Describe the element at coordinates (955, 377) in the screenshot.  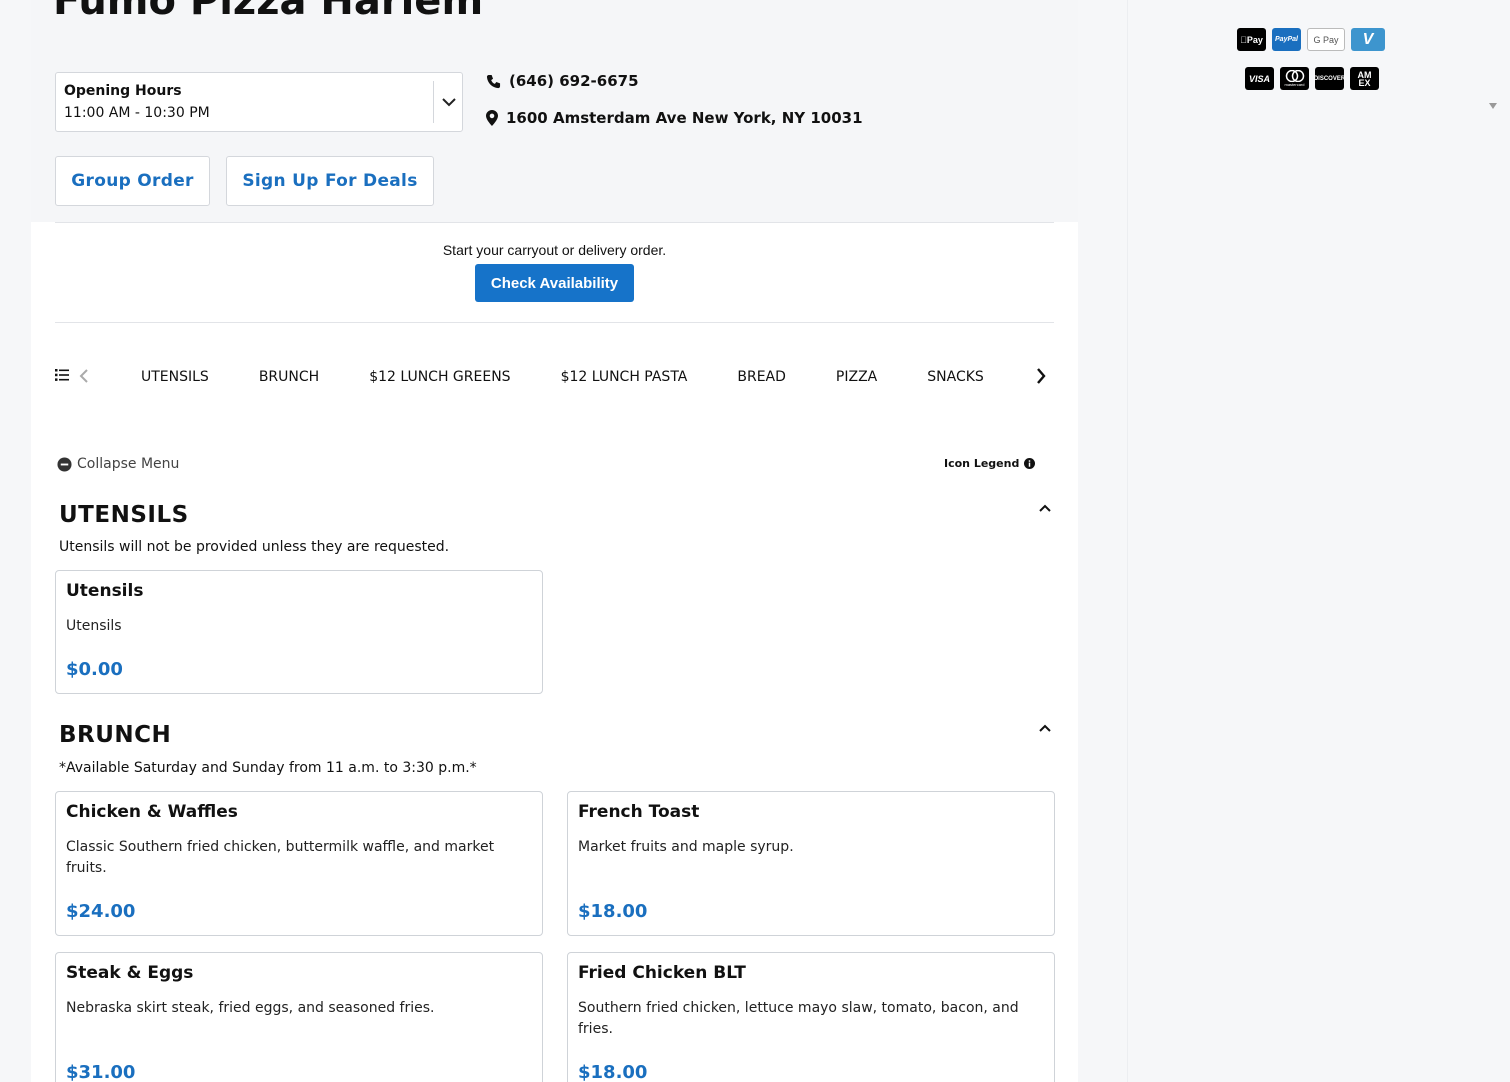
I see `category-tab-snacks: SNACKS` at that location.